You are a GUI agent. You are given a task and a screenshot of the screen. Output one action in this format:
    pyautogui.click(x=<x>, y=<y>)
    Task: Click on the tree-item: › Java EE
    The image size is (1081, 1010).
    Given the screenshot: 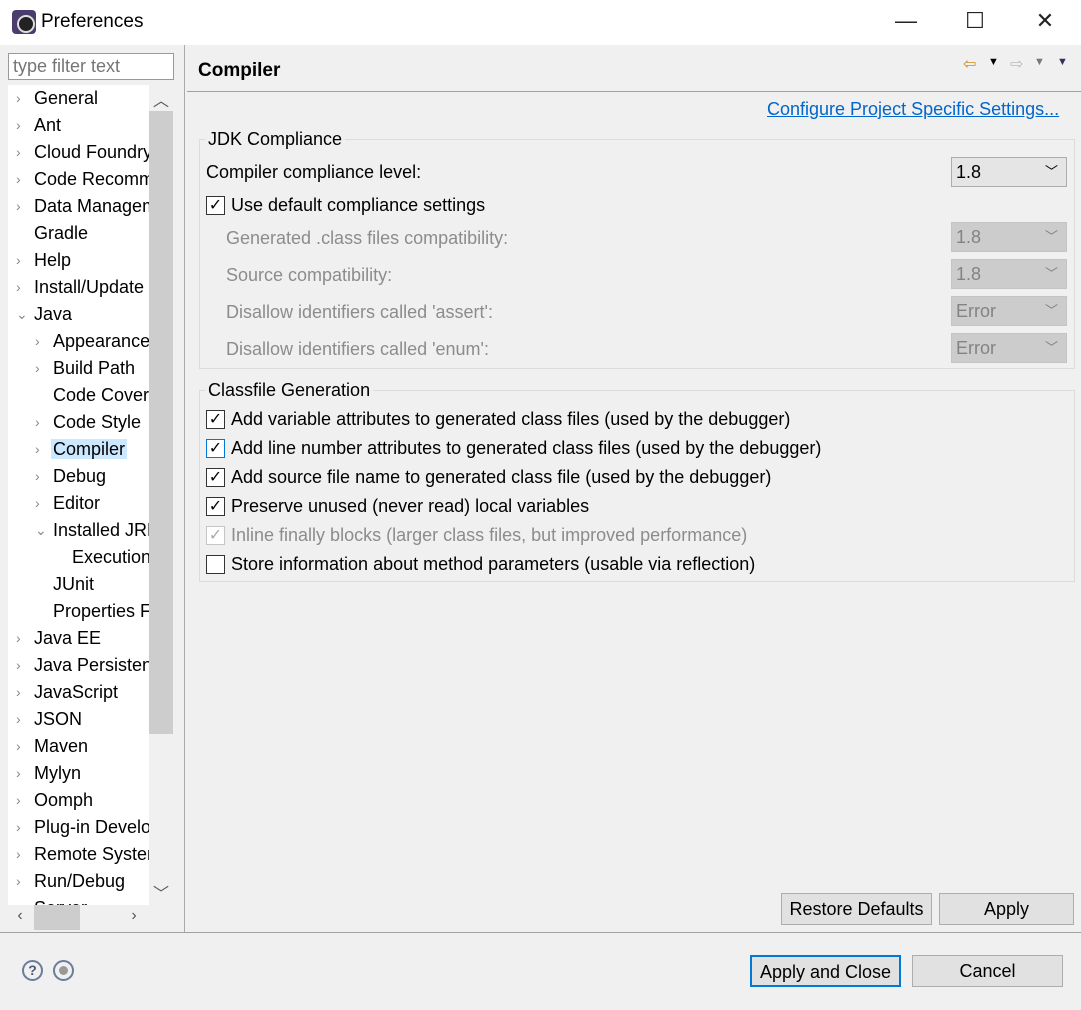 What is the action you would take?
    pyautogui.click(x=55, y=638)
    